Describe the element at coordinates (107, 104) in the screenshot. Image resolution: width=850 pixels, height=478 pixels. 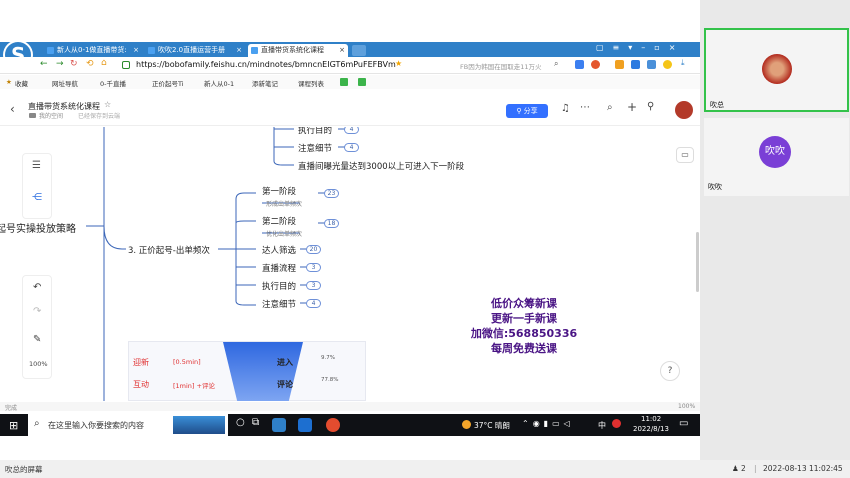
I see `star-outline-icon: ☆` at that location.